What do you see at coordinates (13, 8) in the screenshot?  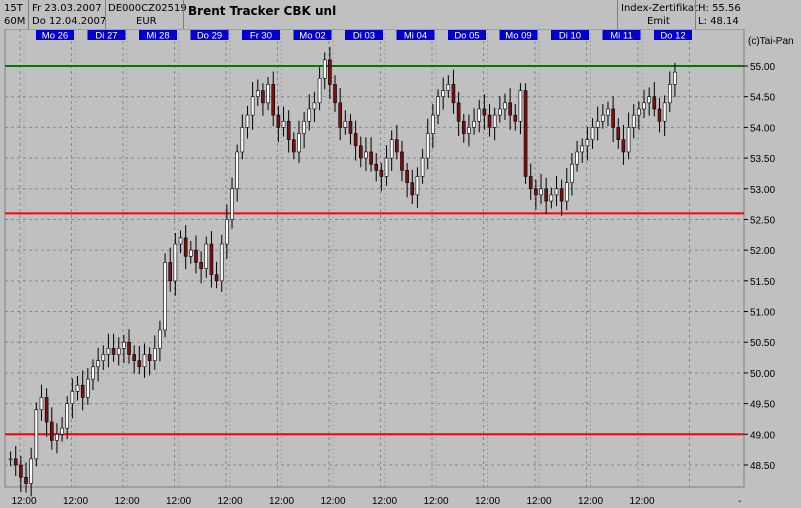 I see `interval-top: 15T` at bounding box center [13, 8].